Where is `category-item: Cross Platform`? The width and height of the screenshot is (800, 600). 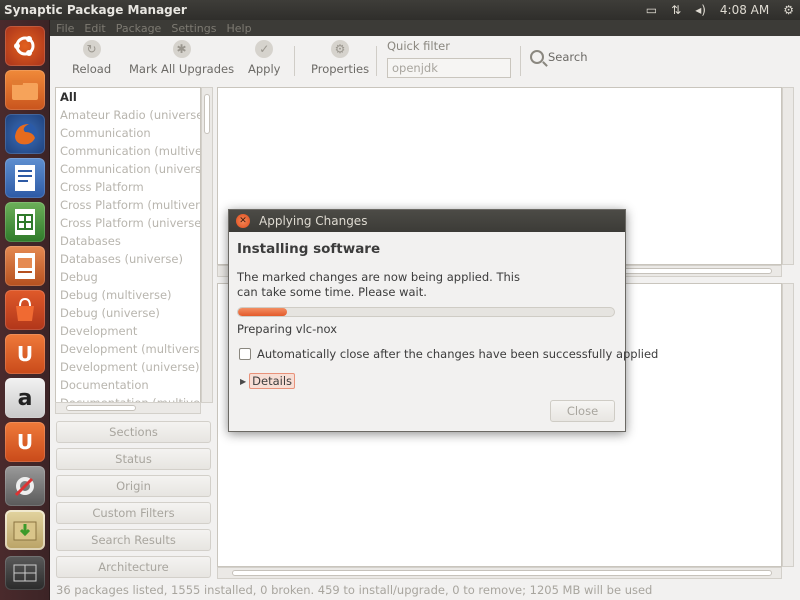 category-item: Cross Platform is located at coordinates (128, 187).